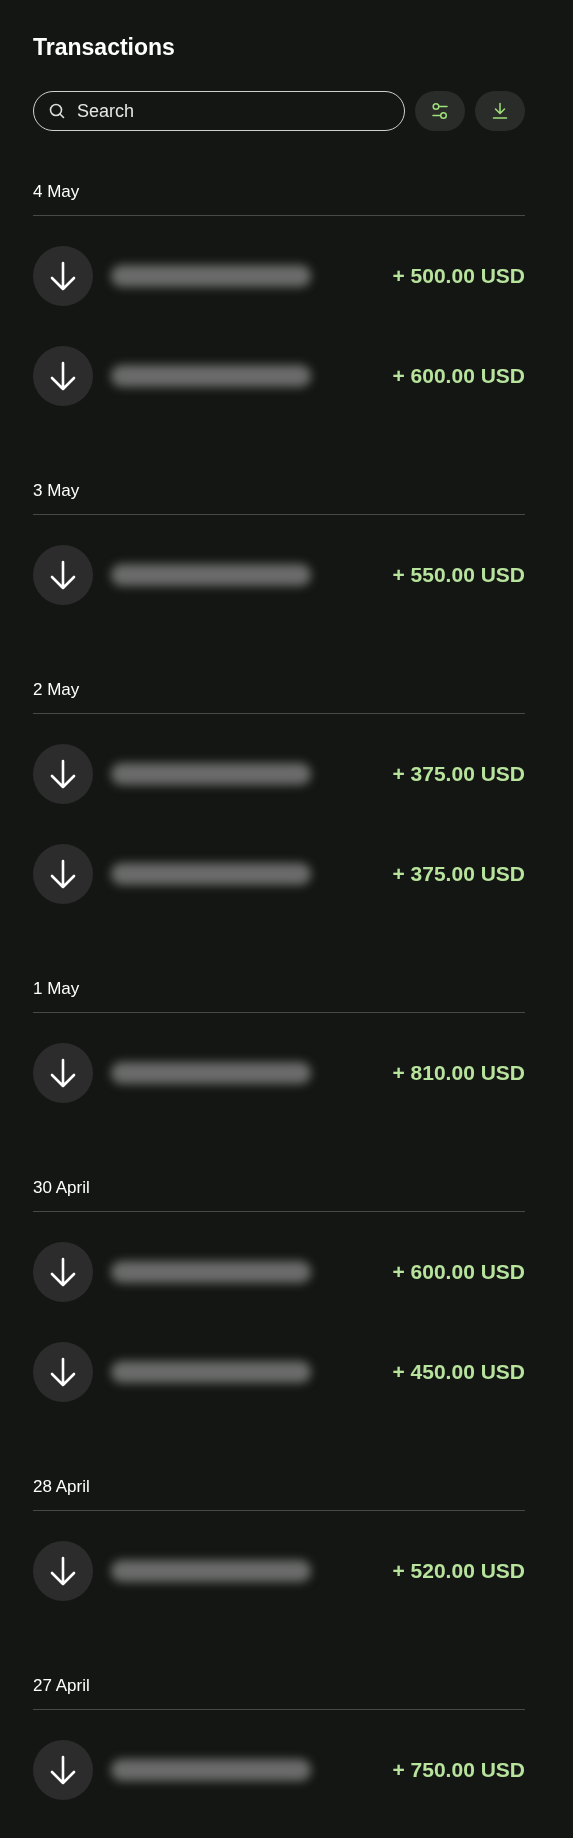 This screenshot has height=1838, width=573. I want to click on amount: + 450.00 USD, so click(458, 1372).